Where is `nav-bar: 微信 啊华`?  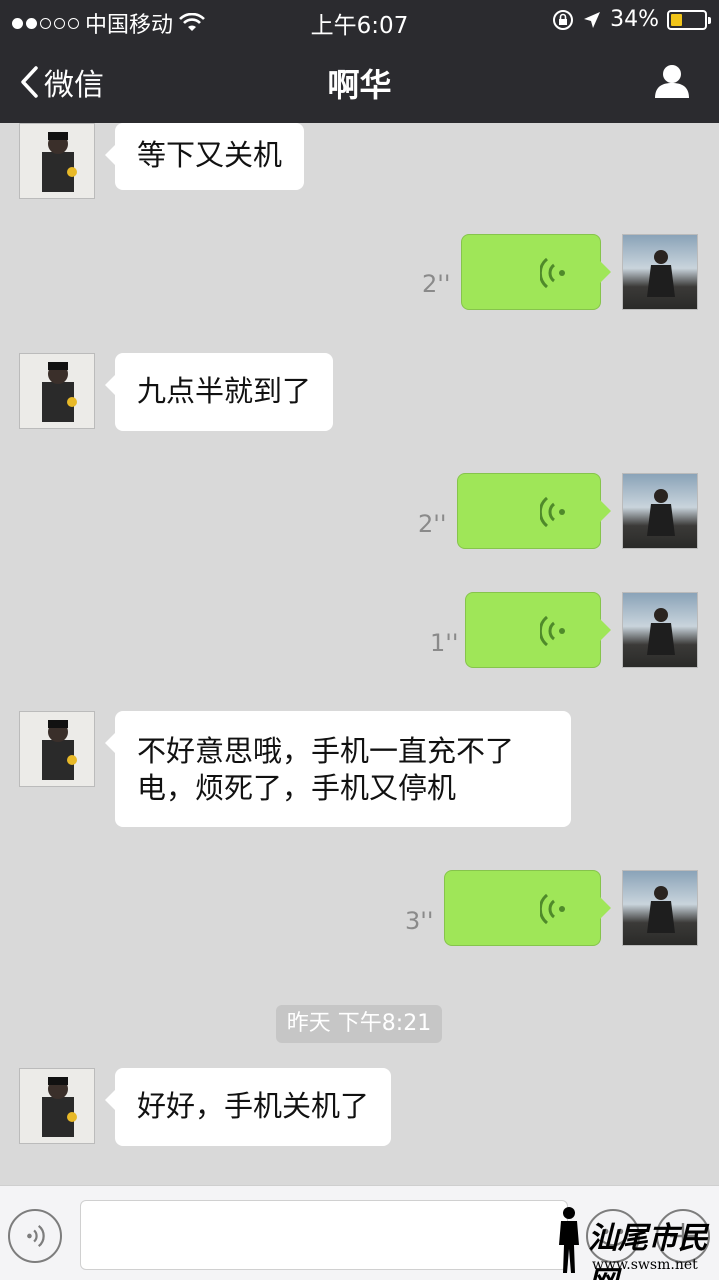
nav-bar: 微信 啊华 is located at coordinates (359, 81).